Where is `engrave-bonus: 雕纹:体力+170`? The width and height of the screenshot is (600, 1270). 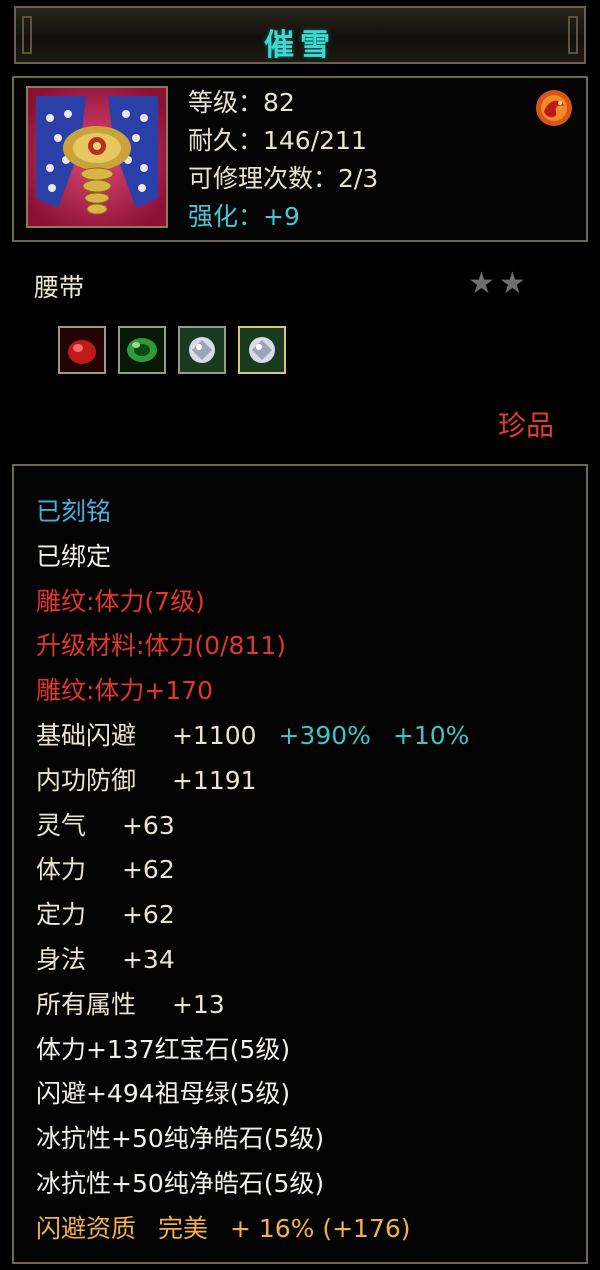
engrave-bonus: 雕纹:体力+170 is located at coordinates (125, 691).